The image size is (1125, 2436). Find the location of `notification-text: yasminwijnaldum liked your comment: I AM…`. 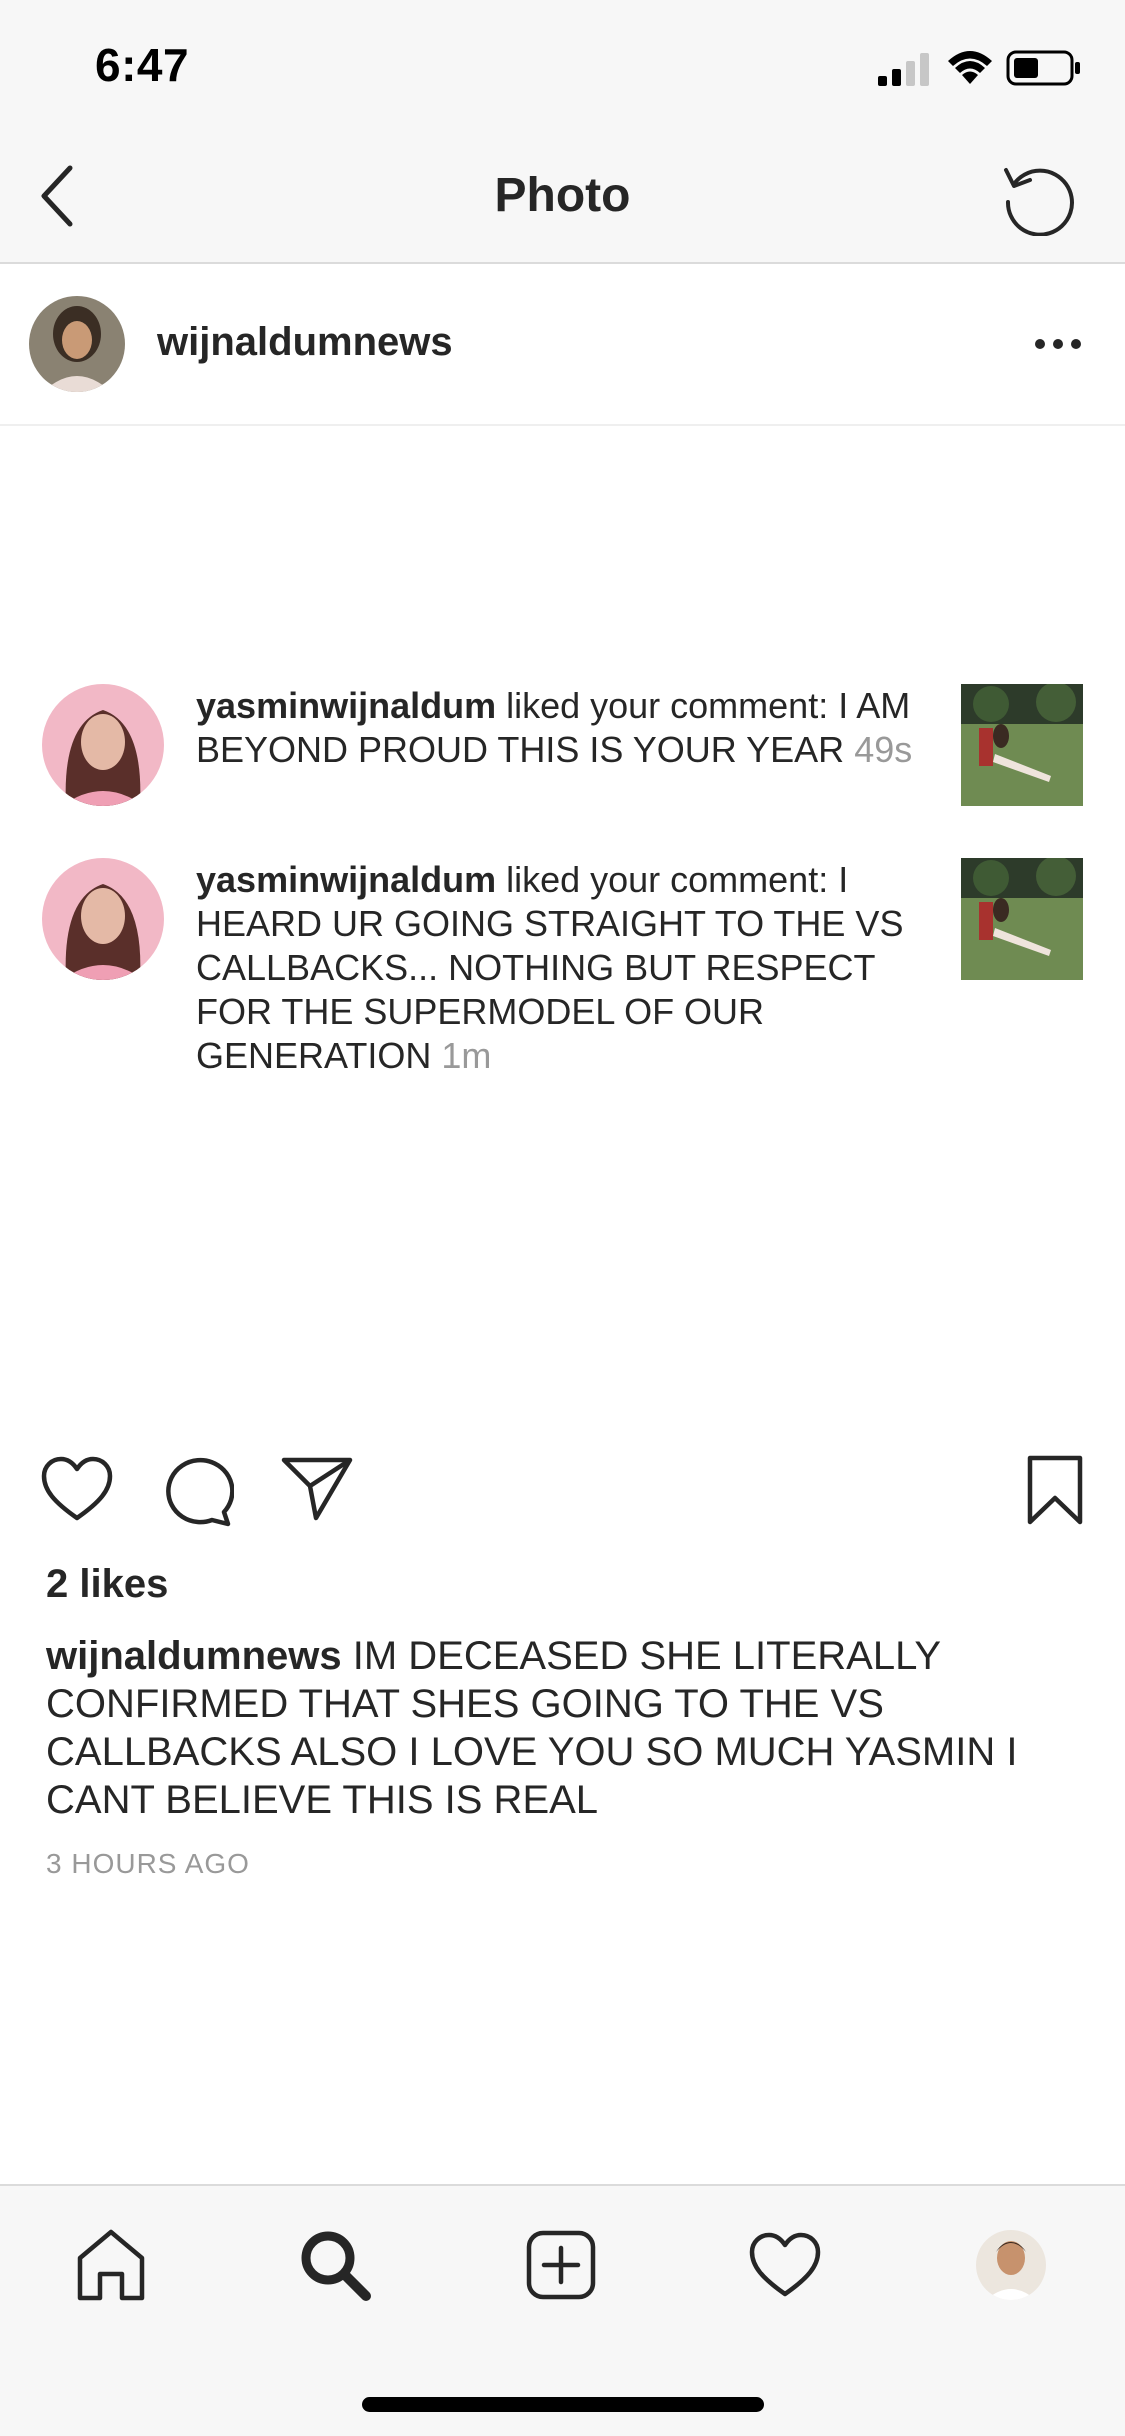

notification-text: yasminwijnaldum liked your comment: I AM… is located at coordinates (566, 728).